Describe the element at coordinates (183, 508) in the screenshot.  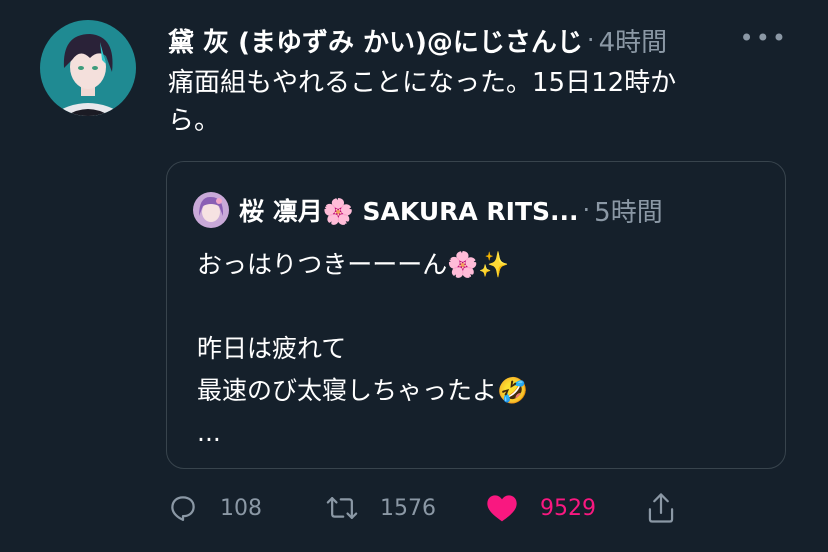
I see `reply-icon` at that location.